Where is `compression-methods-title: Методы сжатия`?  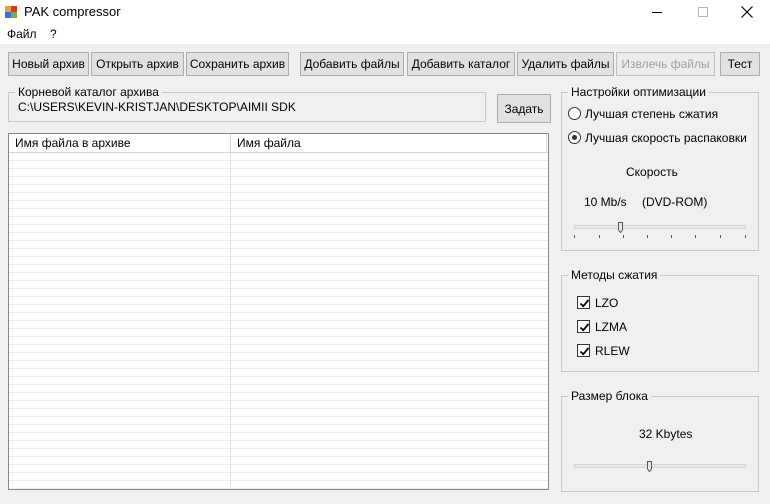
compression-methods-title: Методы сжатия is located at coordinates (614, 275).